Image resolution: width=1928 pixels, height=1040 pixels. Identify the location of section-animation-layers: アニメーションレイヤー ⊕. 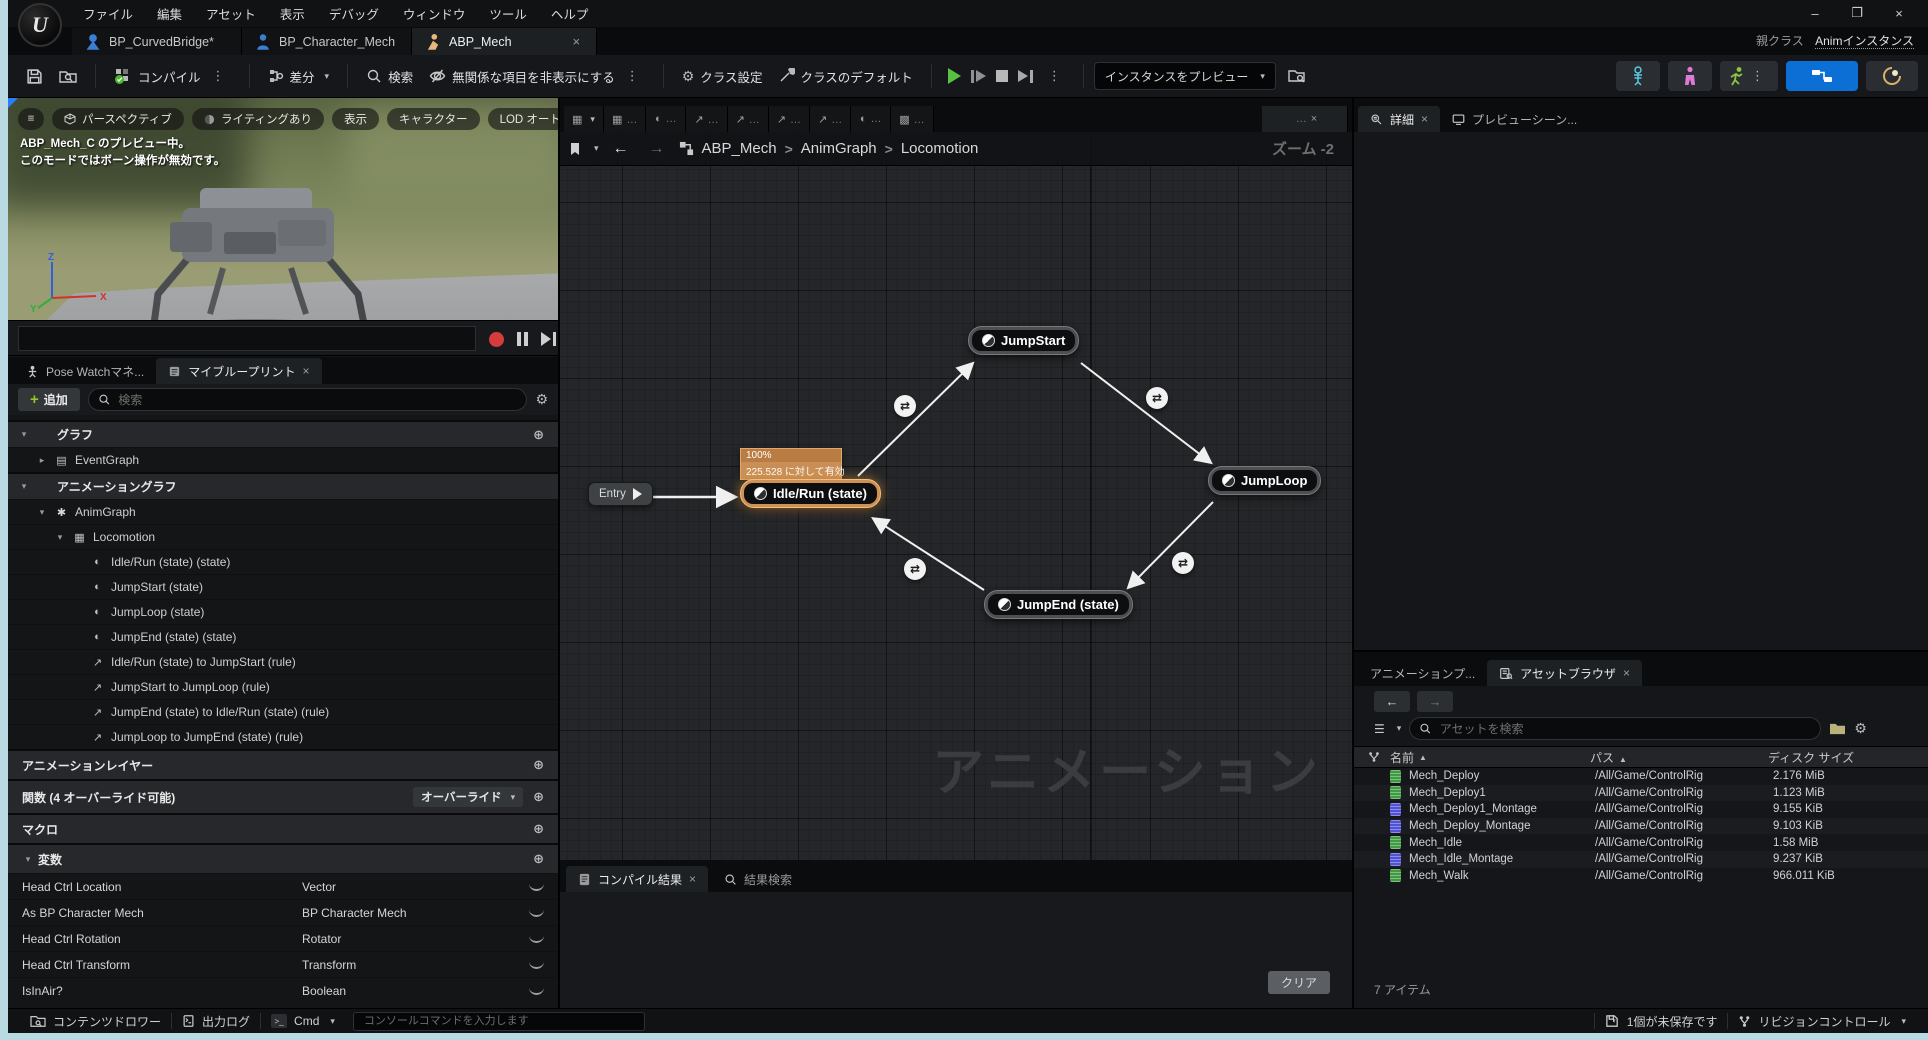
(283, 764).